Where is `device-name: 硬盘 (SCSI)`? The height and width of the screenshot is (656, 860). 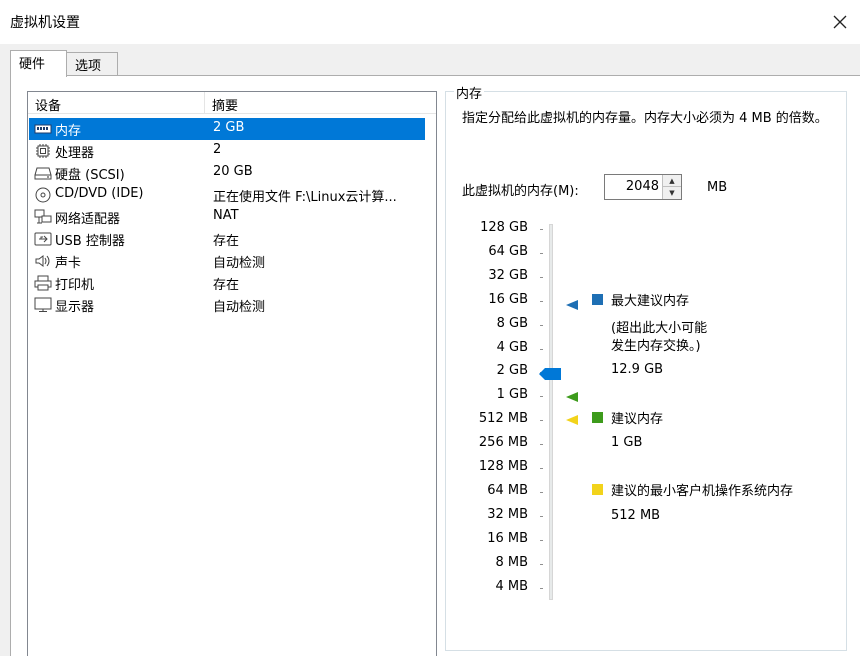 device-name: 硬盘 (SCSI) is located at coordinates (90, 175).